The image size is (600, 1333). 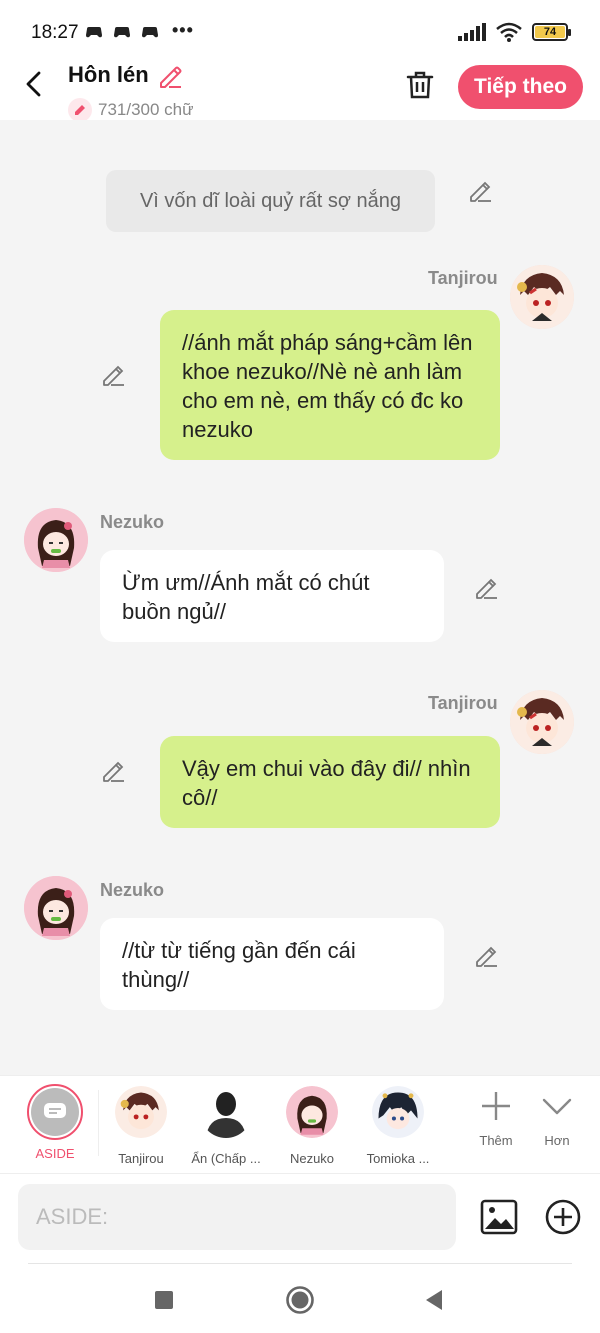 What do you see at coordinates (300, 92) in the screenshot?
I see `app-header: Hôn lén 731/300 chữ Tiếp theo` at bounding box center [300, 92].